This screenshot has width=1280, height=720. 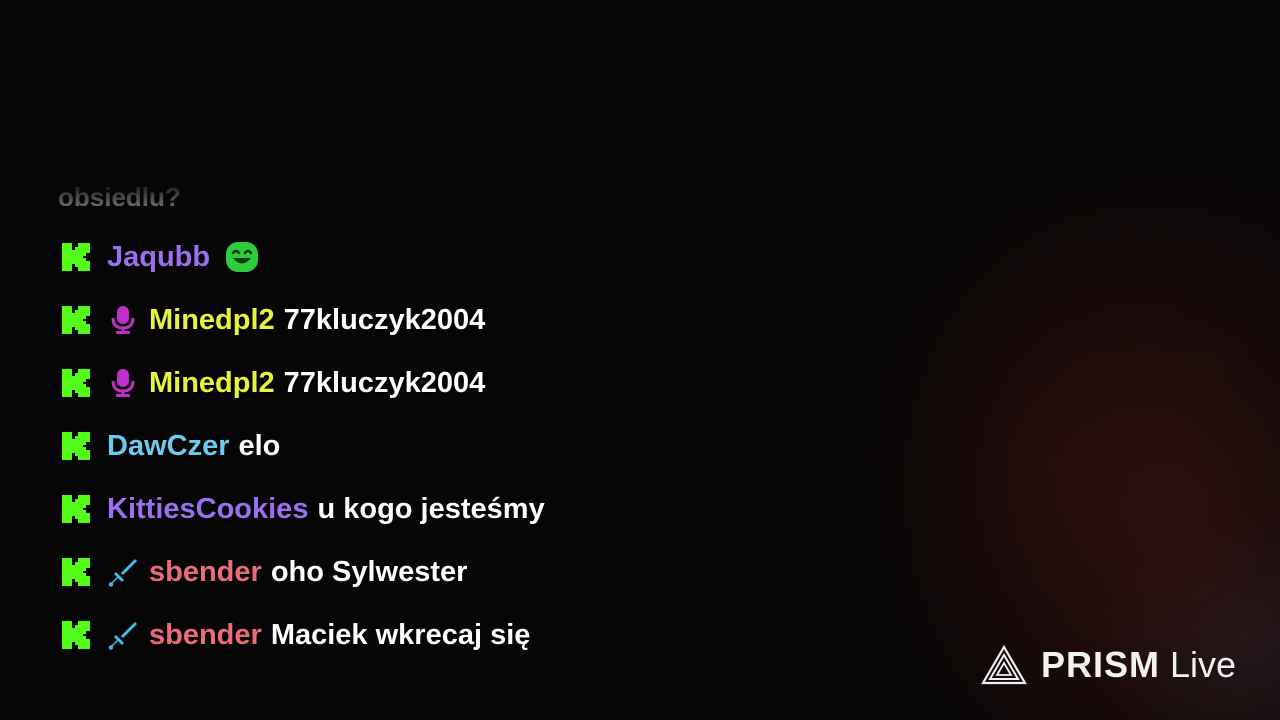 I want to click on grin-emote-icon, so click(x=242, y=257).